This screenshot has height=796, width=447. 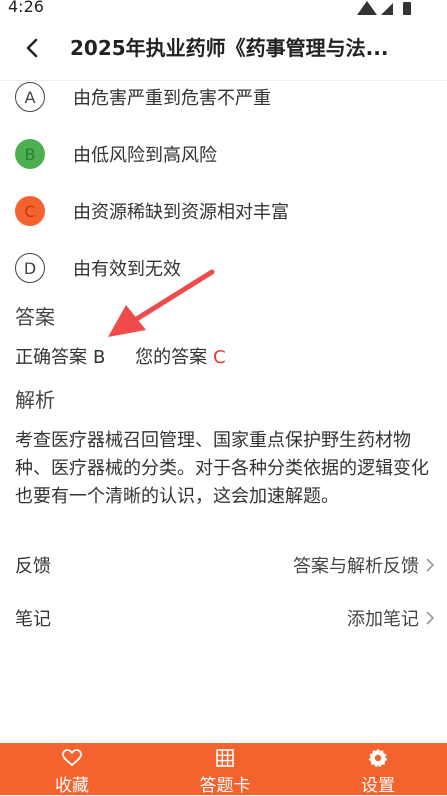 What do you see at coordinates (35, 400) in the screenshot?
I see `analysis-section-title: 解析` at bounding box center [35, 400].